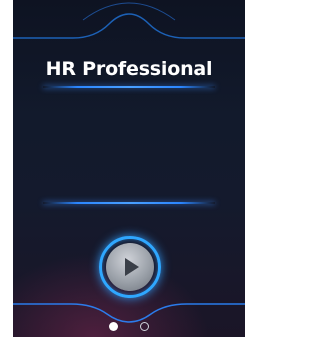 This screenshot has height=337, width=320. What do you see at coordinates (129, 20) in the screenshot?
I see `top-arc-decoration` at bounding box center [129, 20].